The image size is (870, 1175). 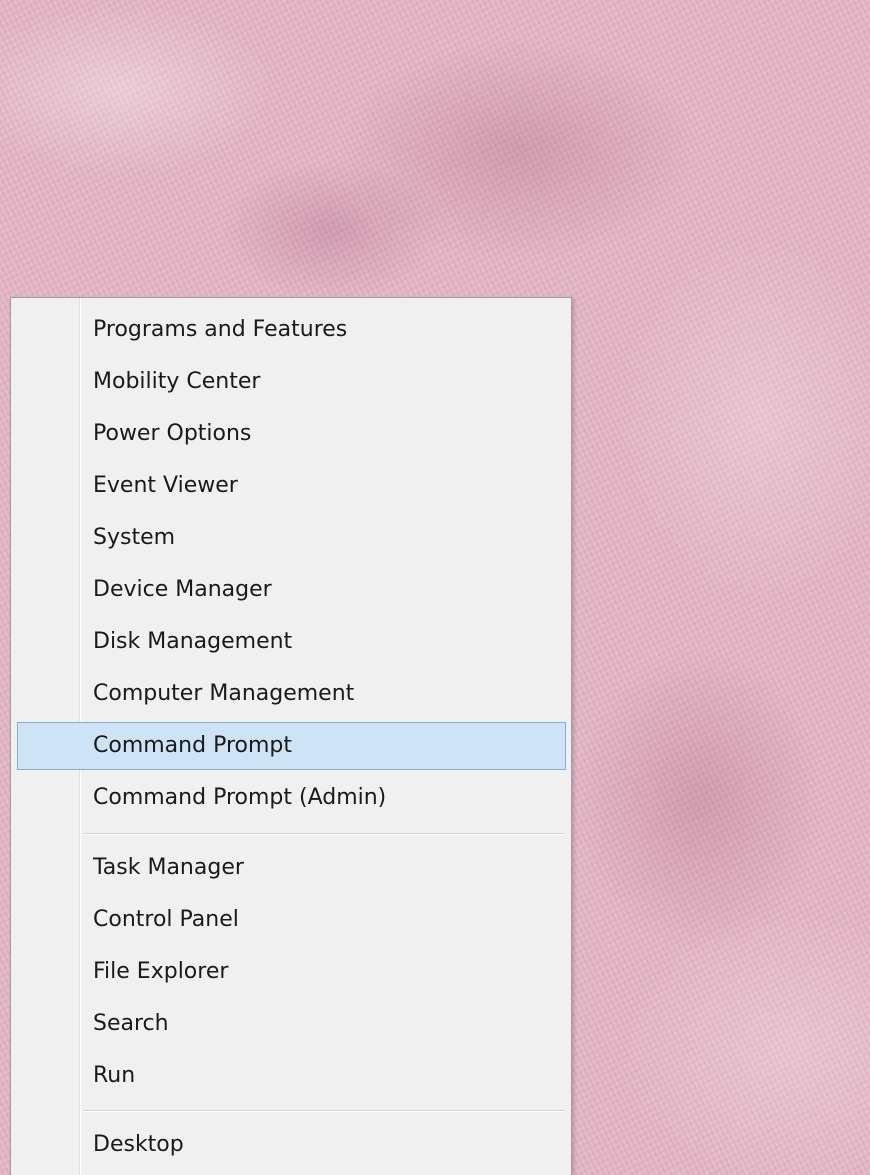 I want to click on menu-item-disk-management: Disk Management, so click(x=291, y=642).